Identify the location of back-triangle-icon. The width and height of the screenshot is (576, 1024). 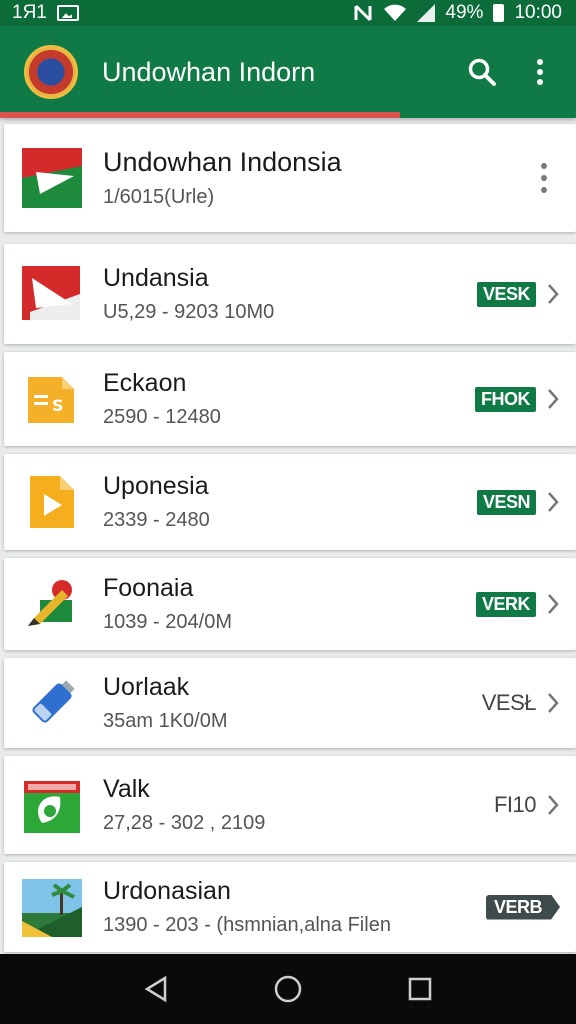
(155, 989).